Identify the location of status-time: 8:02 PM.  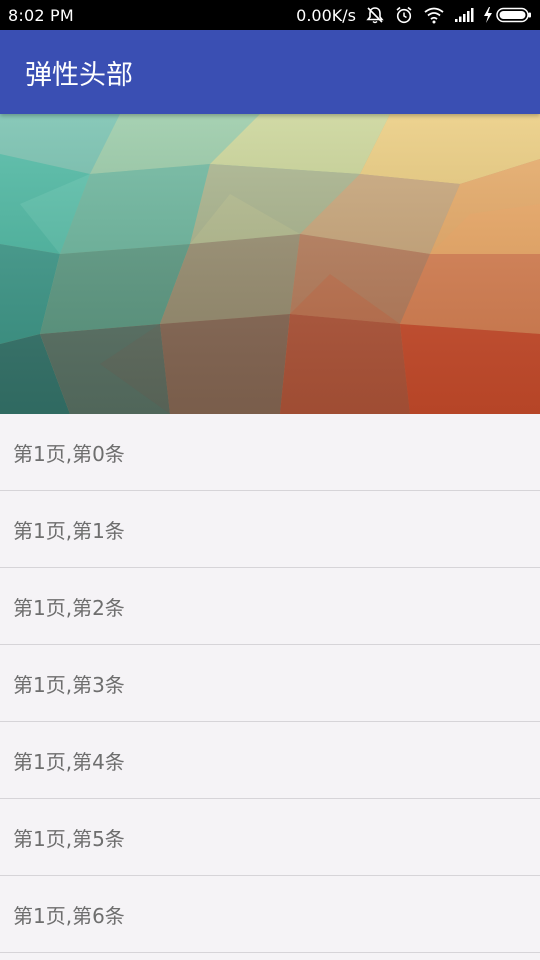
(41, 15).